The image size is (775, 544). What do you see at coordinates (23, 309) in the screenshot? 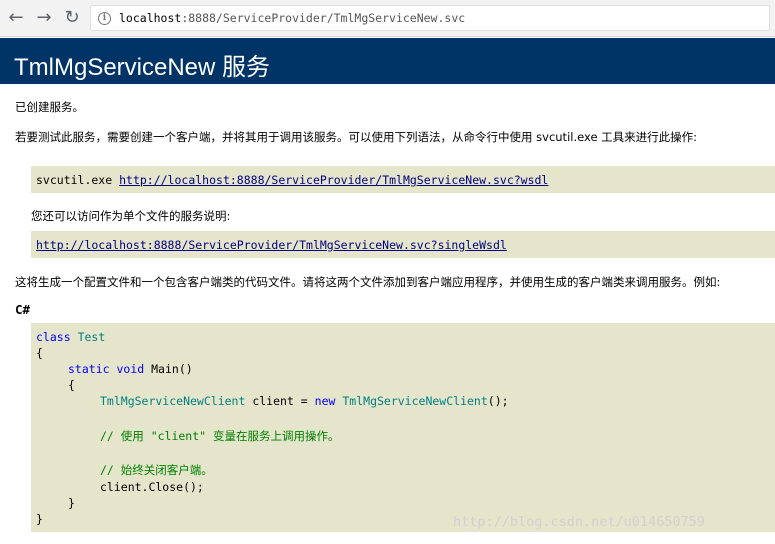
I see `language-heading: C#` at bounding box center [23, 309].